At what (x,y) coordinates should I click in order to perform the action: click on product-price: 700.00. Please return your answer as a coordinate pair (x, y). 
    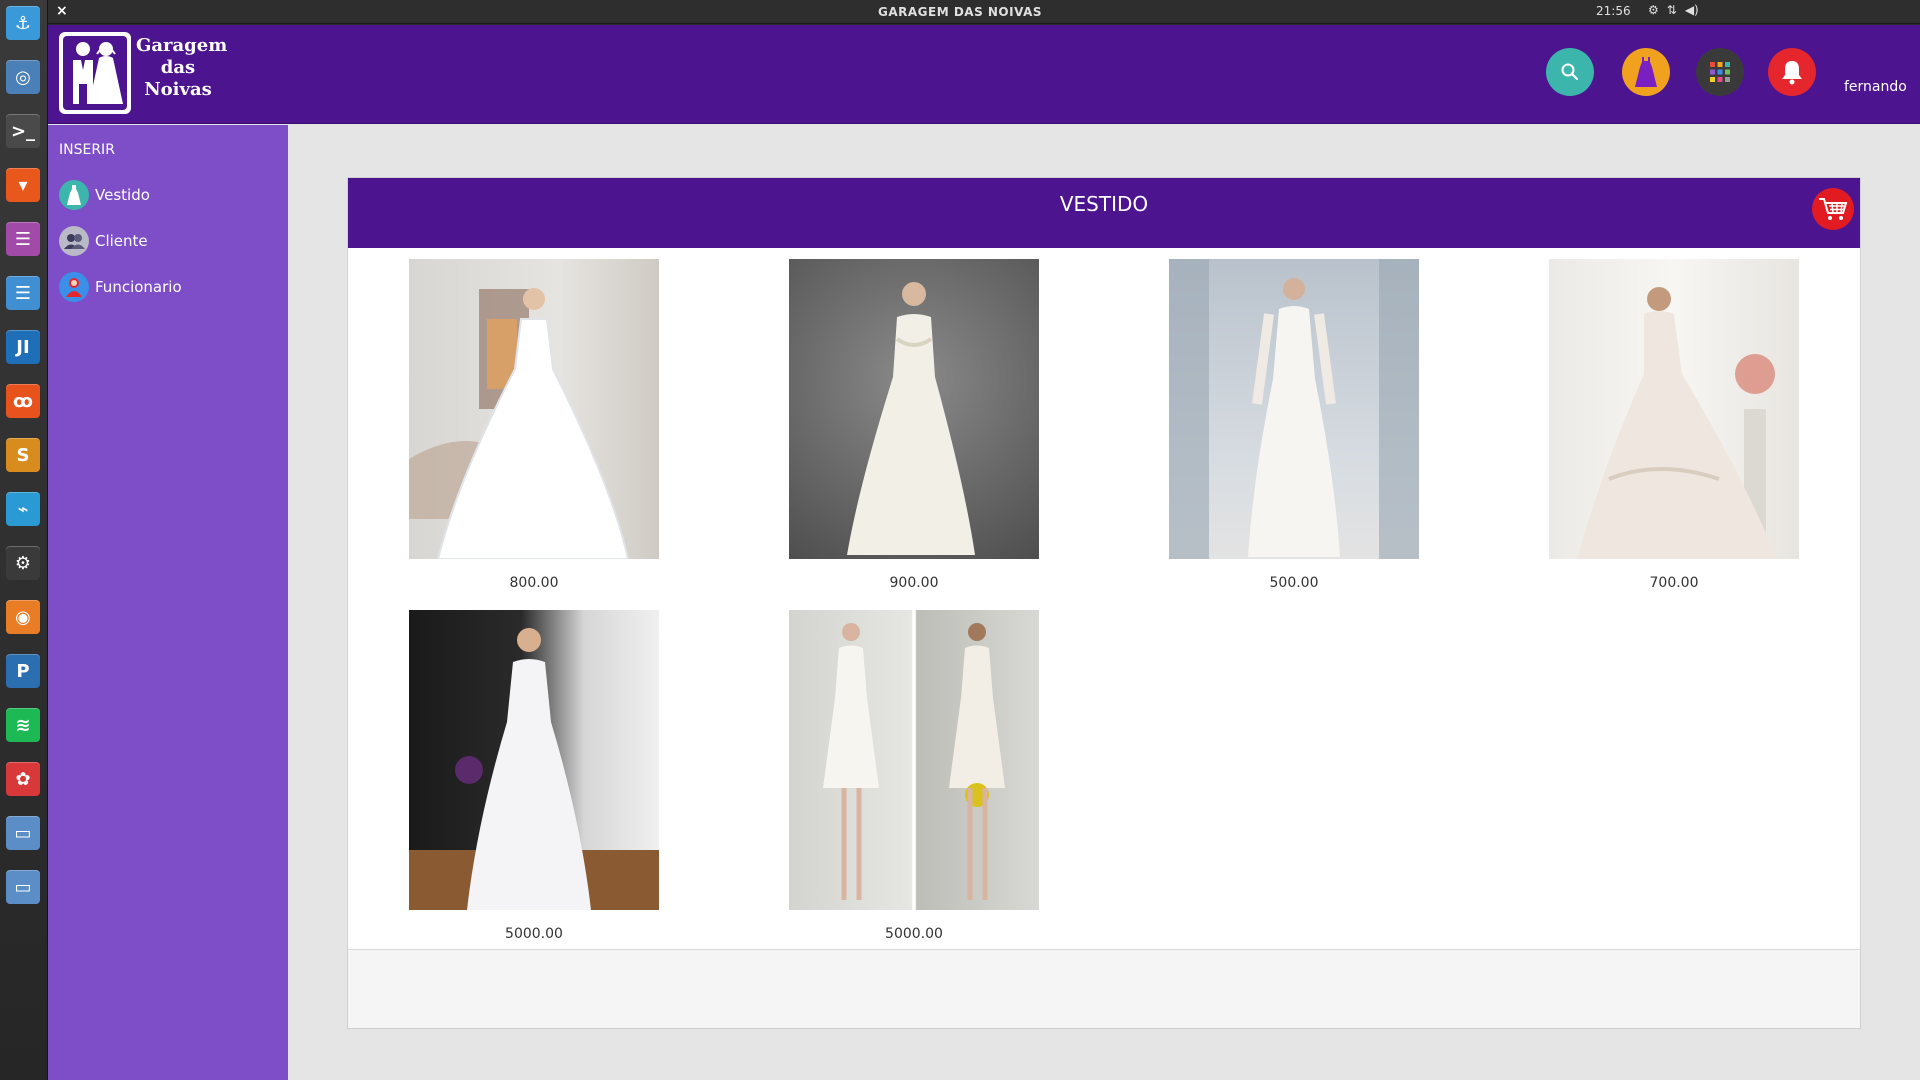
    Looking at the image, I should click on (1674, 583).